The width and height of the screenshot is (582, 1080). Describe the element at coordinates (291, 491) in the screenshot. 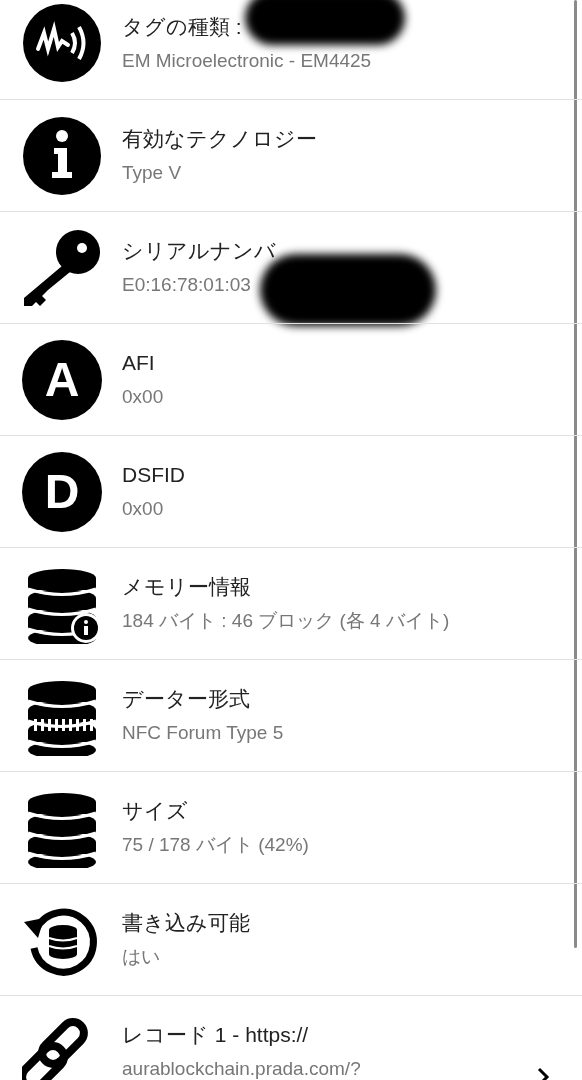

I see `info-row: D DSFID 0x00` at that location.